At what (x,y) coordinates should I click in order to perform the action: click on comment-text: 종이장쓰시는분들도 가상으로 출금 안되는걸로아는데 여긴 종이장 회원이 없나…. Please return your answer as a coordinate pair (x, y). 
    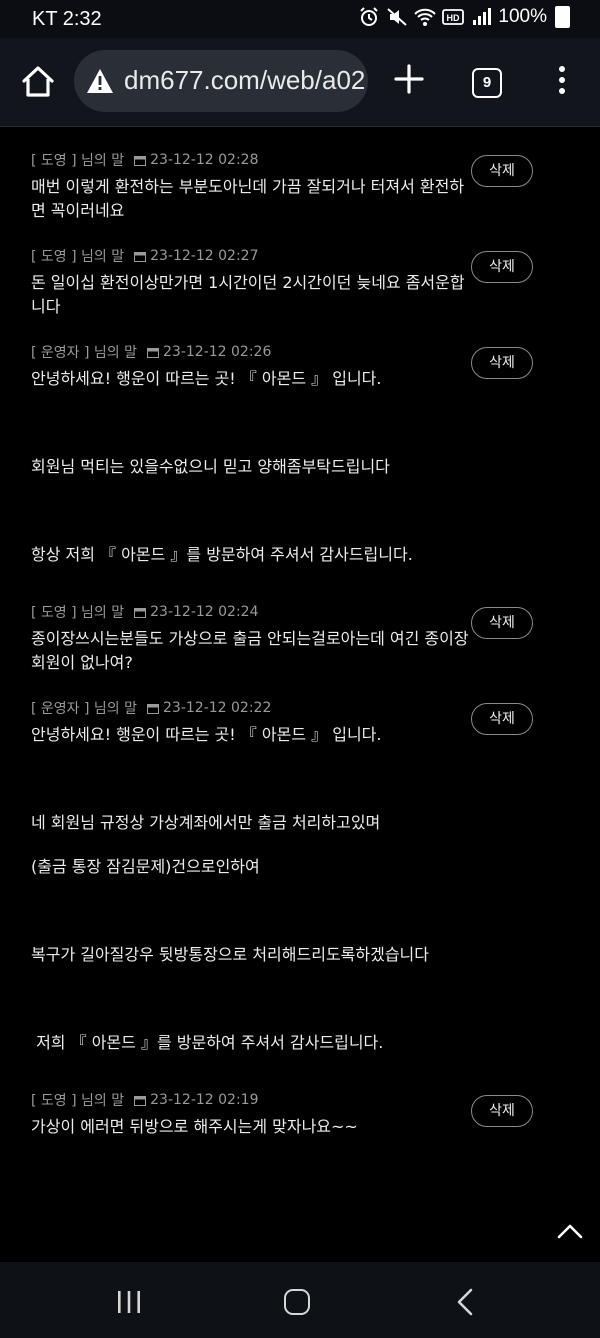
    Looking at the image, I should click on (250, 650).